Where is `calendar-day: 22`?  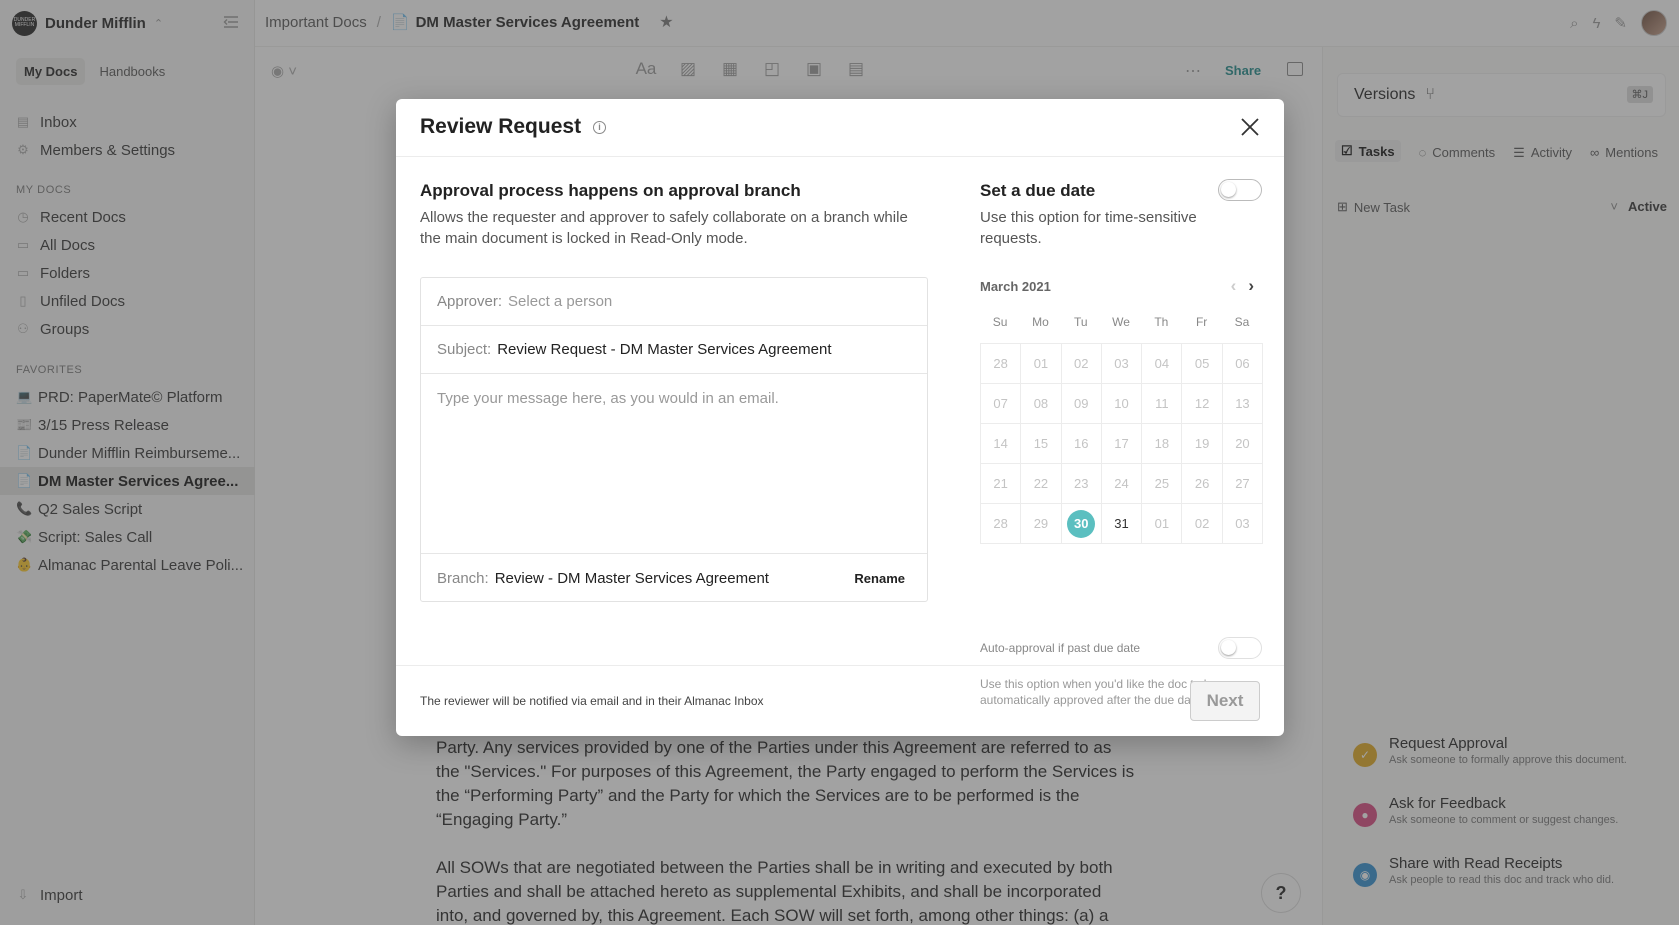
calendar-day: 22 is located at coordinates (1041, 484).